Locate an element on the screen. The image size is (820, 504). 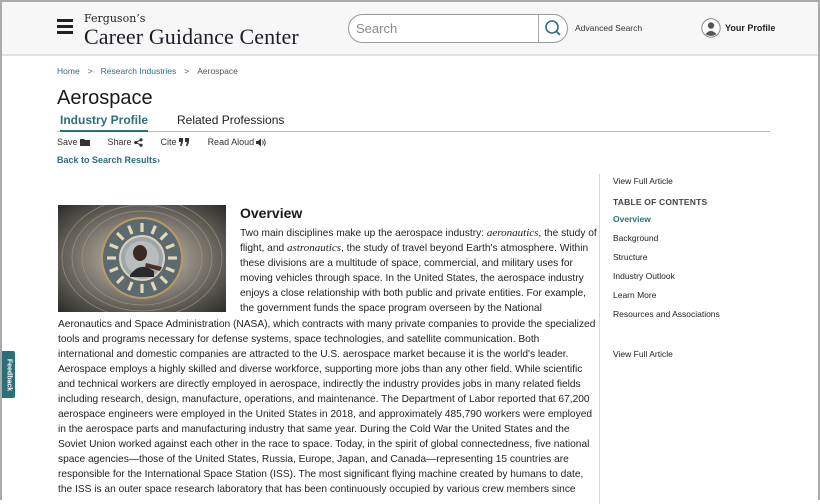
toc-item-background: Background is located at coordinates (635, 238).